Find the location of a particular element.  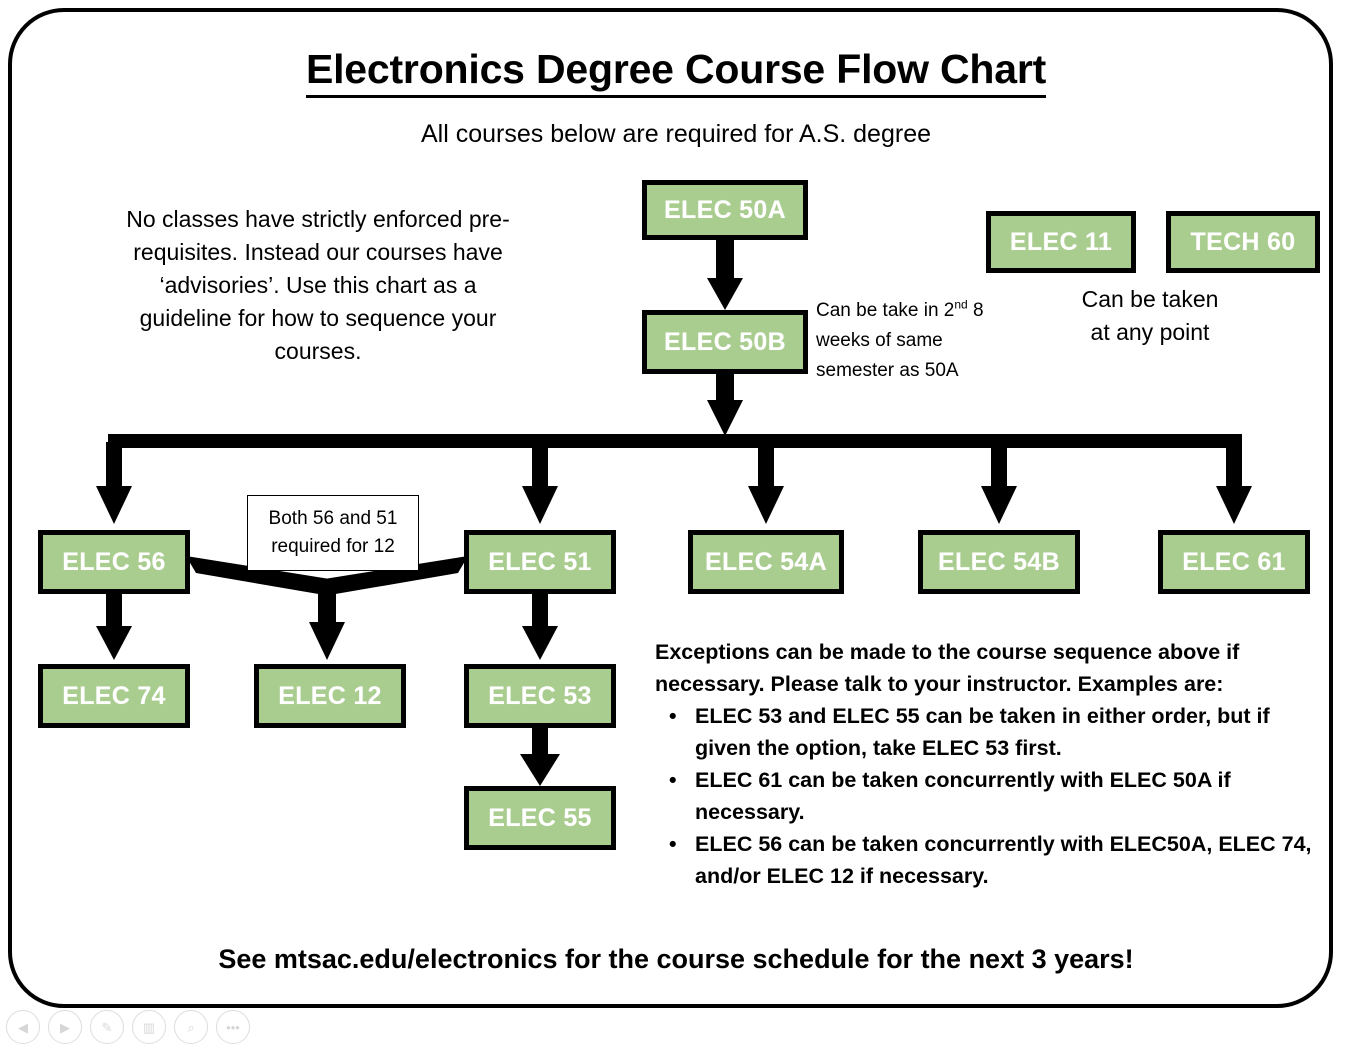

course-box-elec-50b: ELEC 50B is located at coordinates (725, 342).